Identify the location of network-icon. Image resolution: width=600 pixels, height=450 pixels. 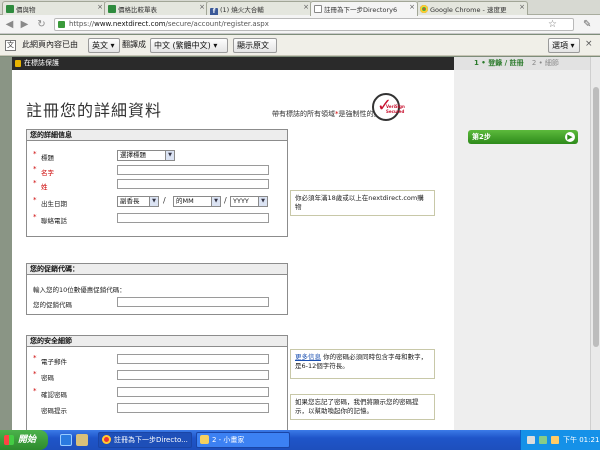
(531, 440).